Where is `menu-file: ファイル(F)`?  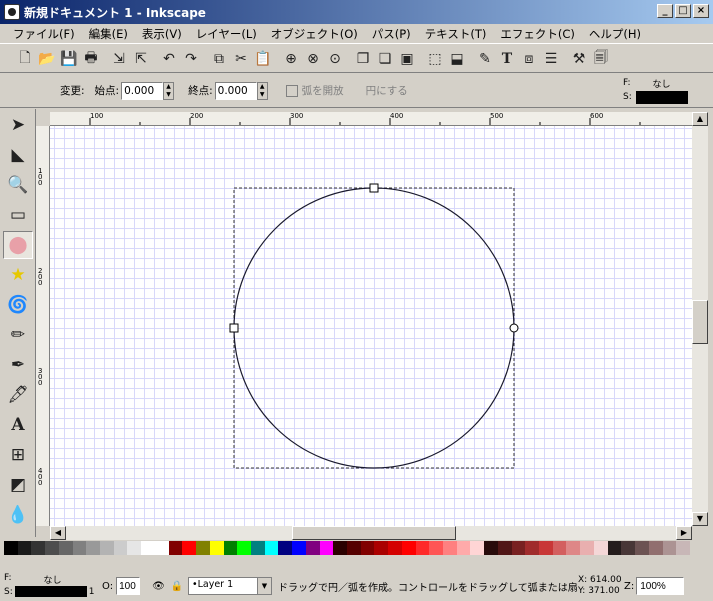
menu-file: ファイル(F) is located at coordinates (44, 34).